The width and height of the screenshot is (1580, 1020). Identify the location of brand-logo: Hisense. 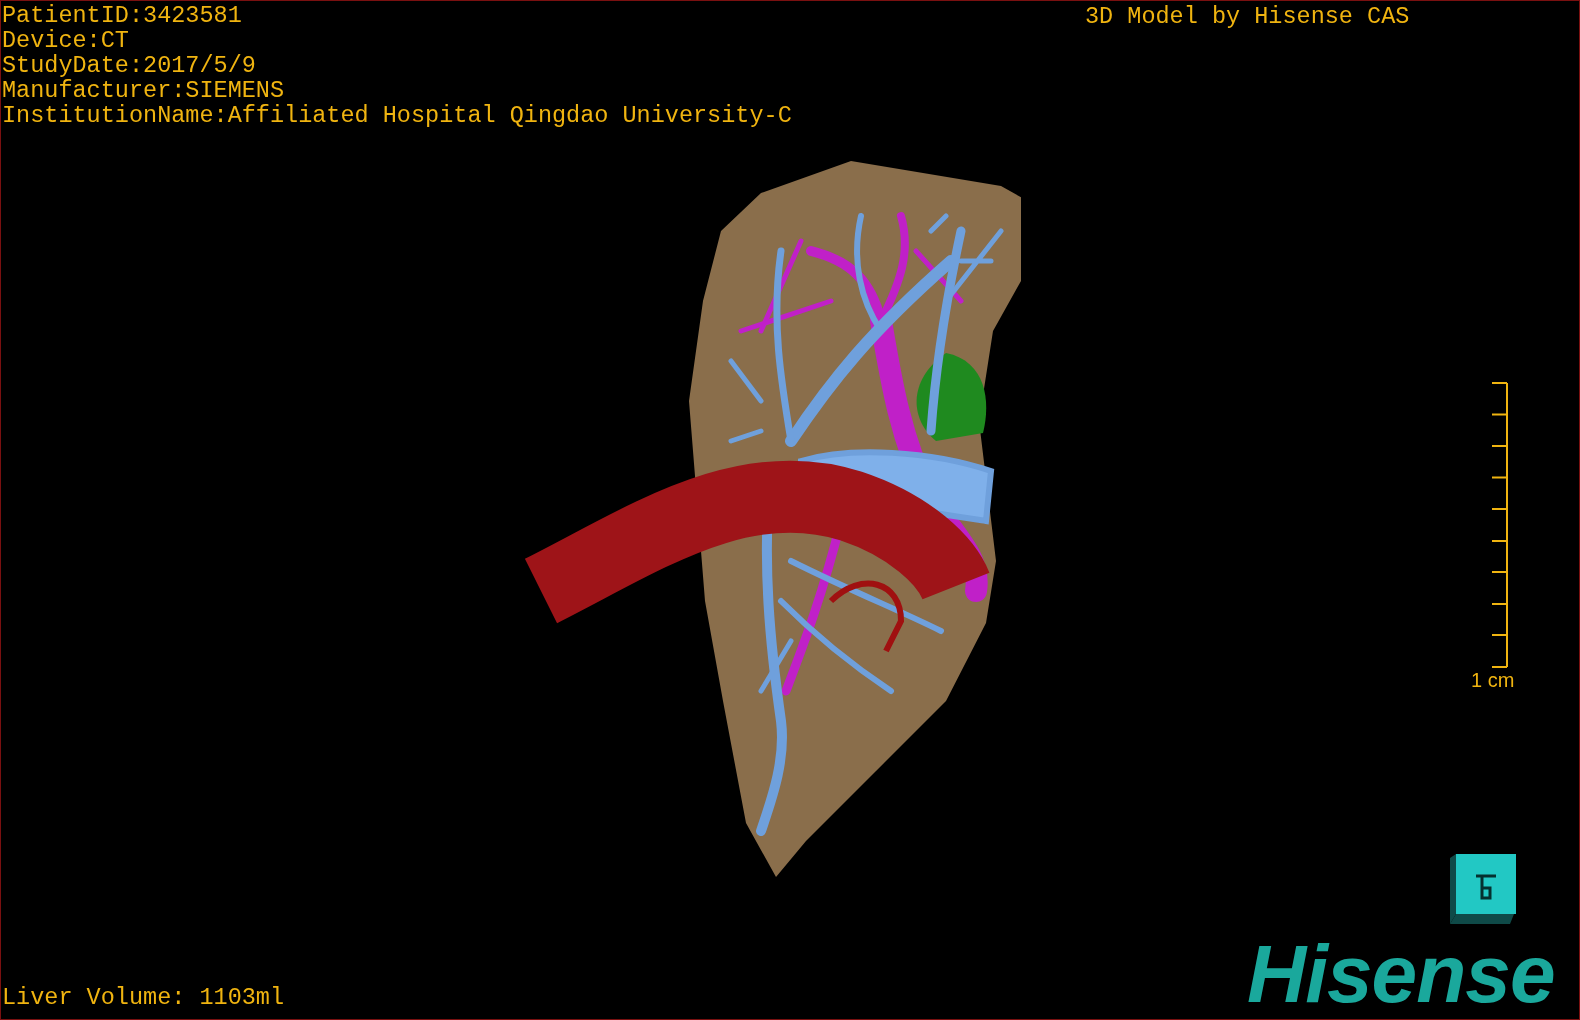
(1401, 974).